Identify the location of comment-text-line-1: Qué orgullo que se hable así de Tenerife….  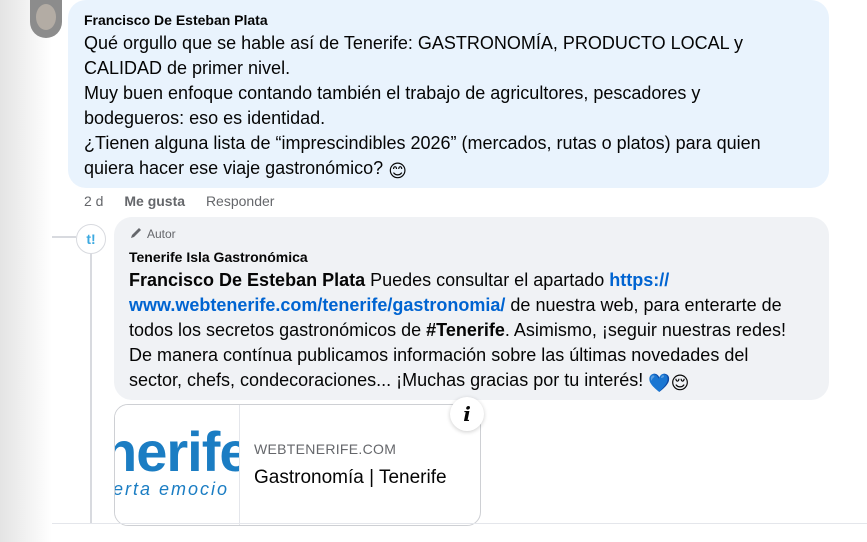
(413, 43).